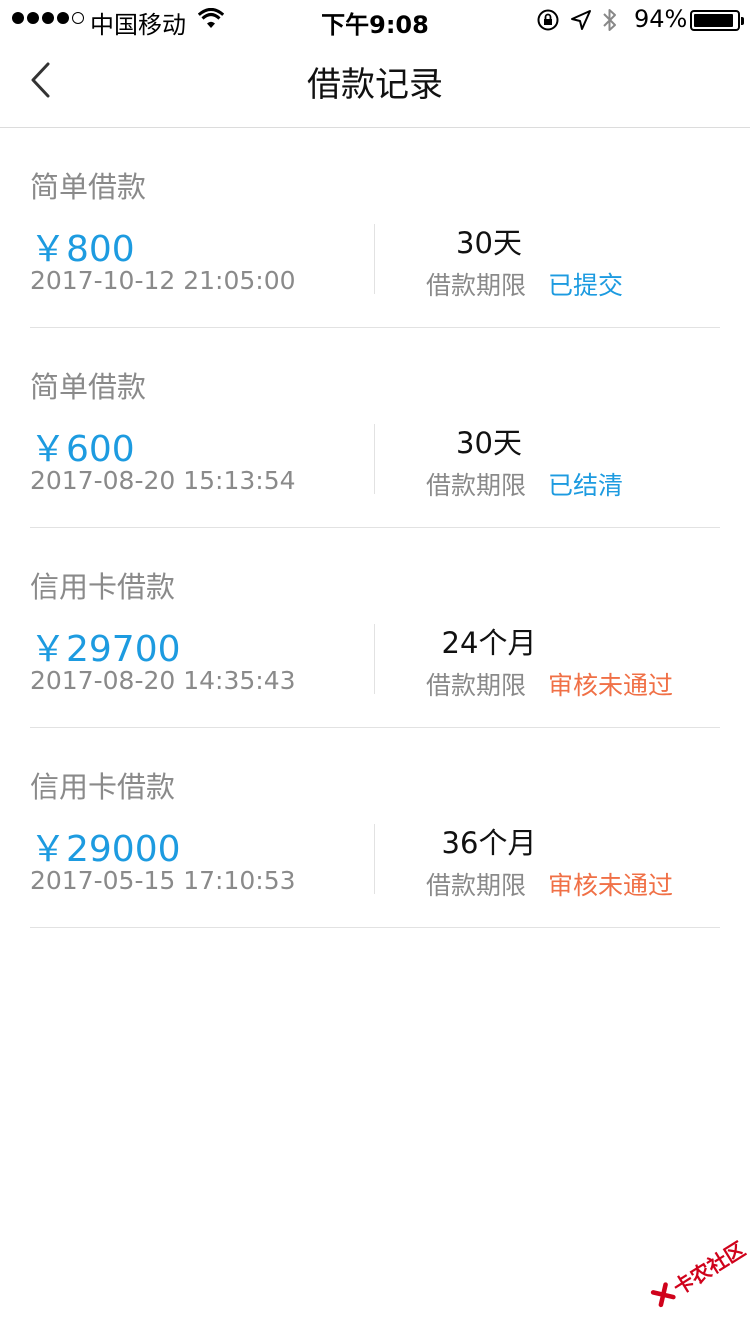 The image size is (750, 1334). What do you see at coordinates (586, 285) in the screenshot?
I see `loan-status: 已提交` at bounding box center [586, 285].